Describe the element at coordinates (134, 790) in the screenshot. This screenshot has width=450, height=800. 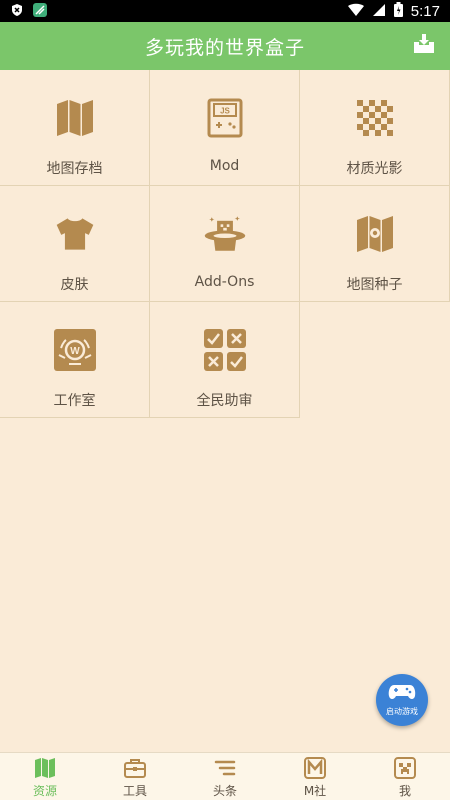
I see `nav-label: 工具` at that location.